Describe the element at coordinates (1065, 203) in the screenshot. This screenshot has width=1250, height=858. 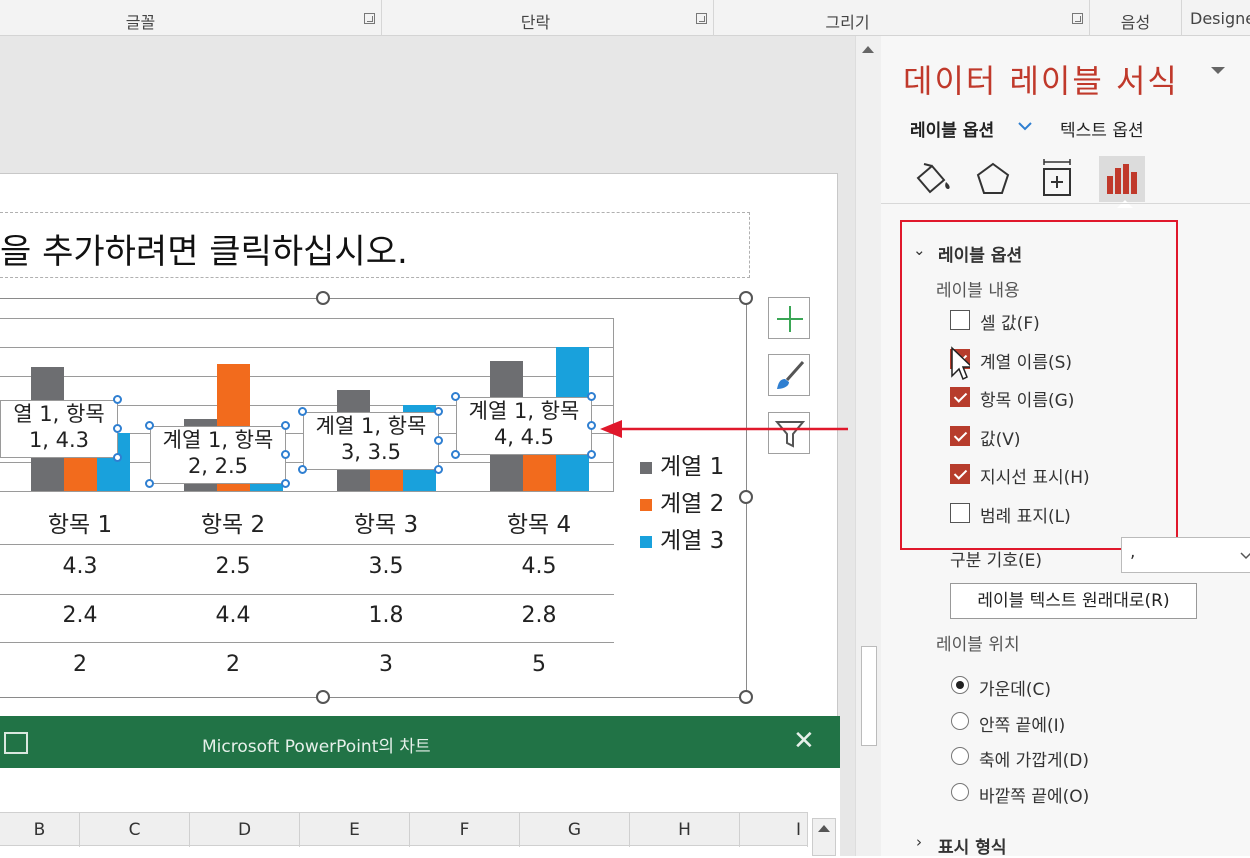
I see `pane-divider` at that location.